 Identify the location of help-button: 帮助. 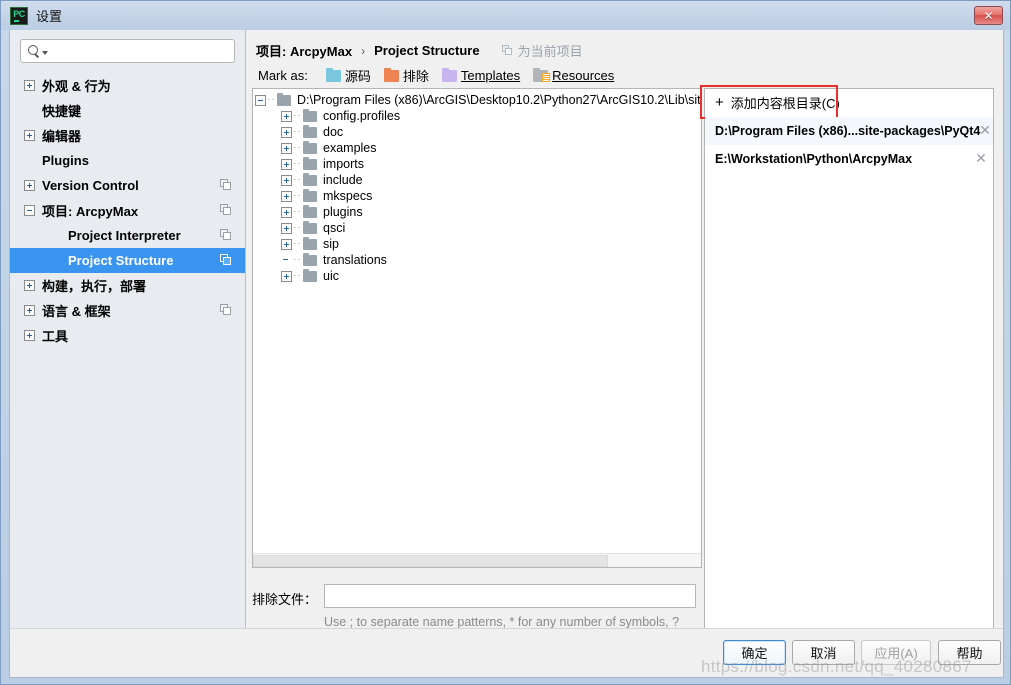
(969, 652).